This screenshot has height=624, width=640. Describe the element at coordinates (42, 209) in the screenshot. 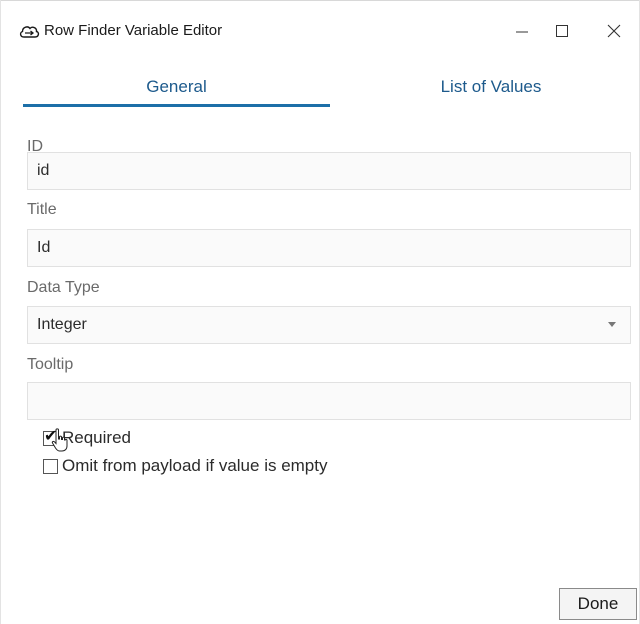

I see `title-label: Title` at that location.